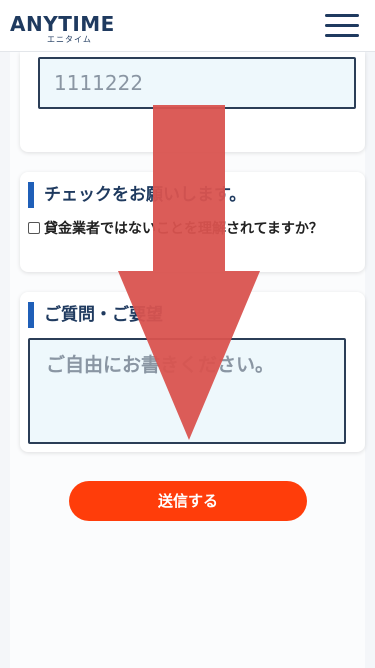  Describe the element at coordinates (34, 228) in the screenshot. I see `not-lender-checkbox` at that location.